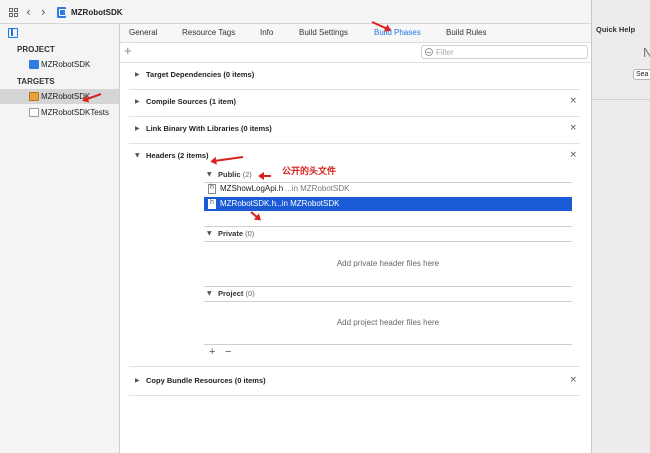  Describe the element at coordinates (354, 106) in the screenshot. I see `phase-compile-sources: ▶ Compile Sources (1 item) ×` at that location.